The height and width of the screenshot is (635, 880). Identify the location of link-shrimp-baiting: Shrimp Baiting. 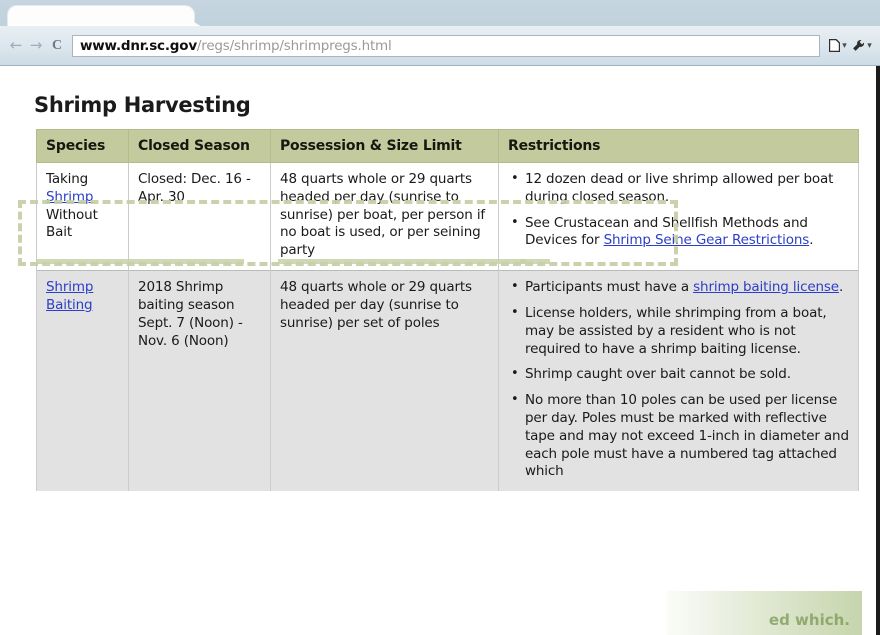
(69, 296).